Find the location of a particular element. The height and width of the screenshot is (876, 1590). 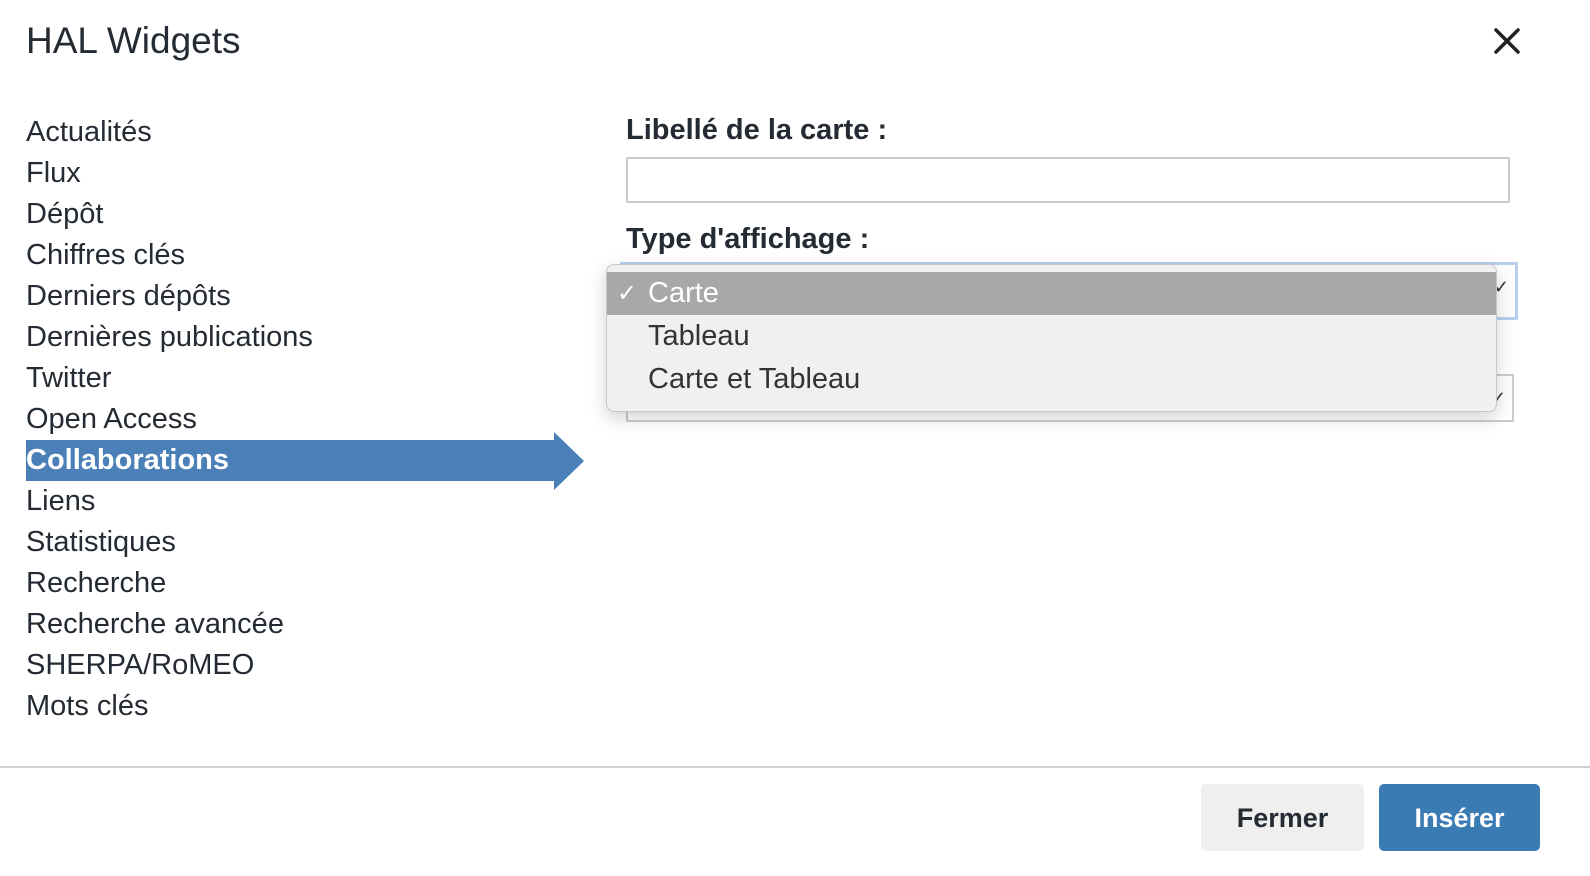

sidebar-item-label: Dernières publications is located at coordinates (169, 337).